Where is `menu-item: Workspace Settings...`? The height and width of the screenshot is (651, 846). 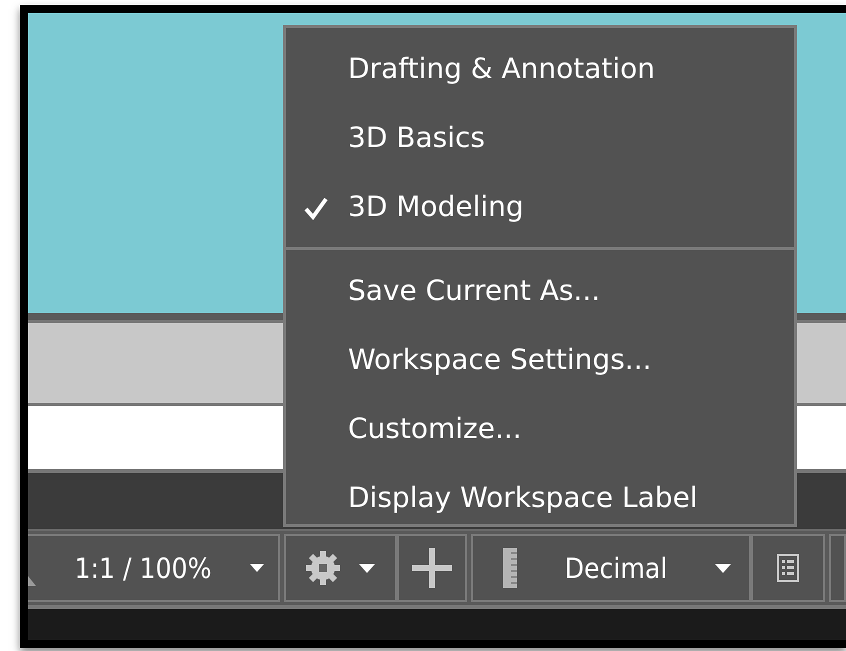 menu-item: Workspace Settings... is located at coordinates (540, 359).